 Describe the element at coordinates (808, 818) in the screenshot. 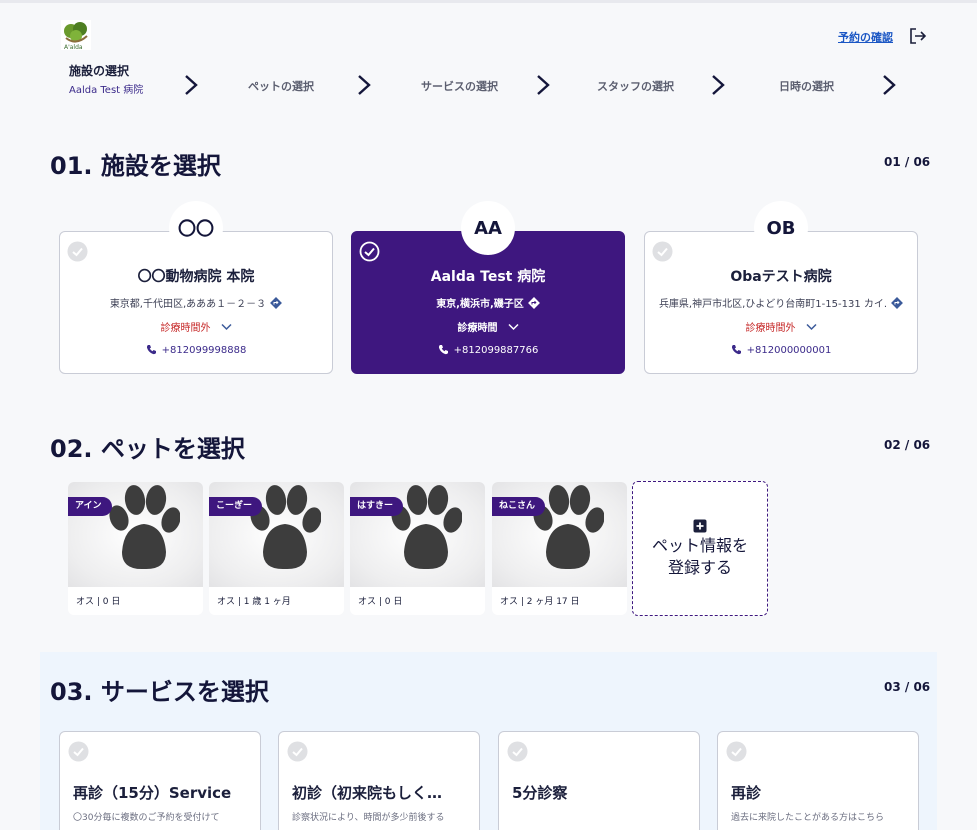

I see `service-description: 過去に来院したことがある方はこちら` at that location.